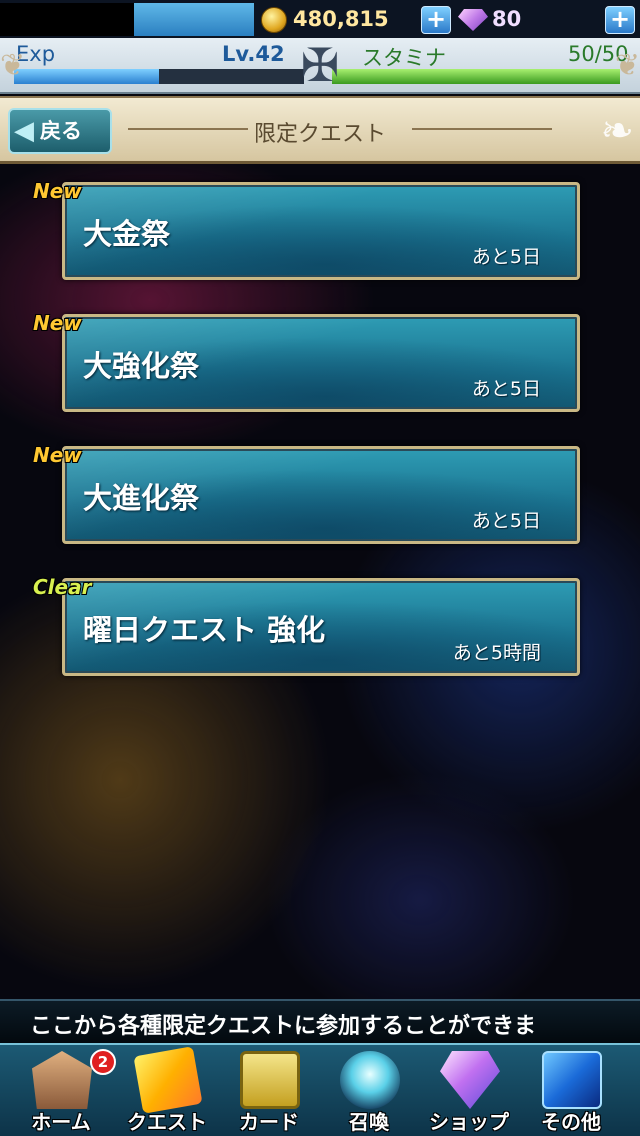  What do you see at coordinates (306, 493) in the screenshot?
I see `quest-item: New 大進化祭 あと5日` at bounding box center [306, 493].